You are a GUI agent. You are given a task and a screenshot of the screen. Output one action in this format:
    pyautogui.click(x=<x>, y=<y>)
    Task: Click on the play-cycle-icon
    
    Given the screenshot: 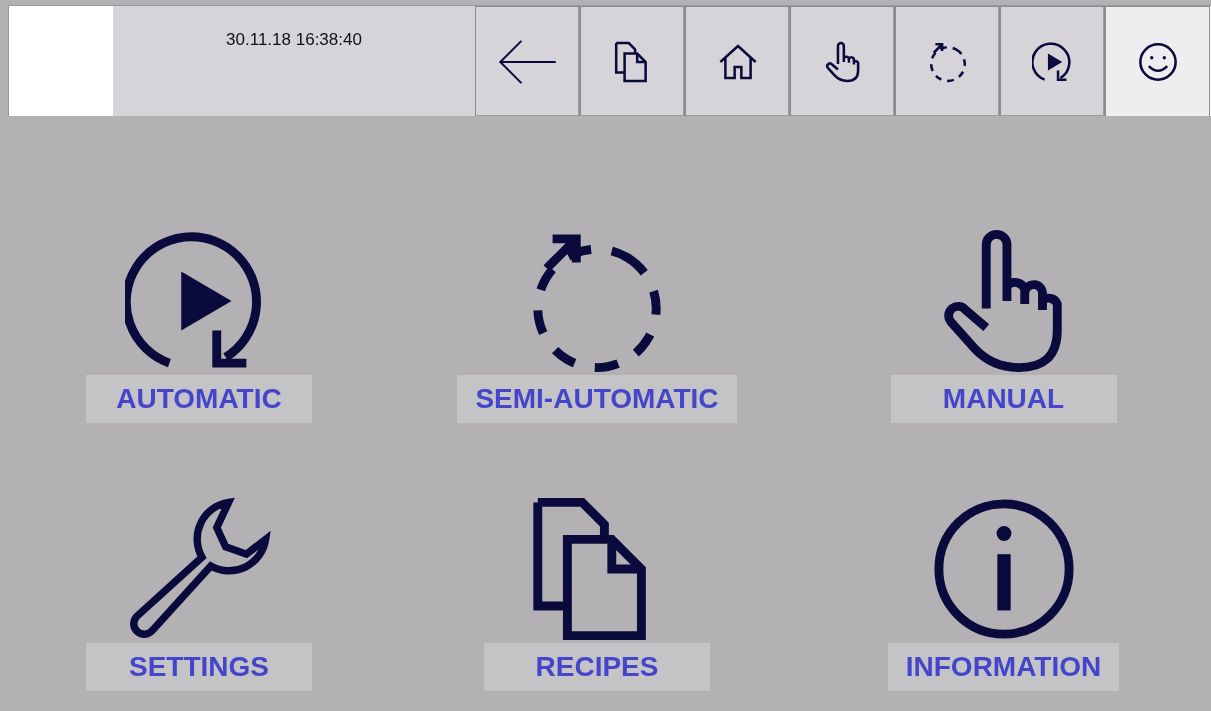 What is the action you would take?
    pyautogui.click(x=1052, y=61)
    